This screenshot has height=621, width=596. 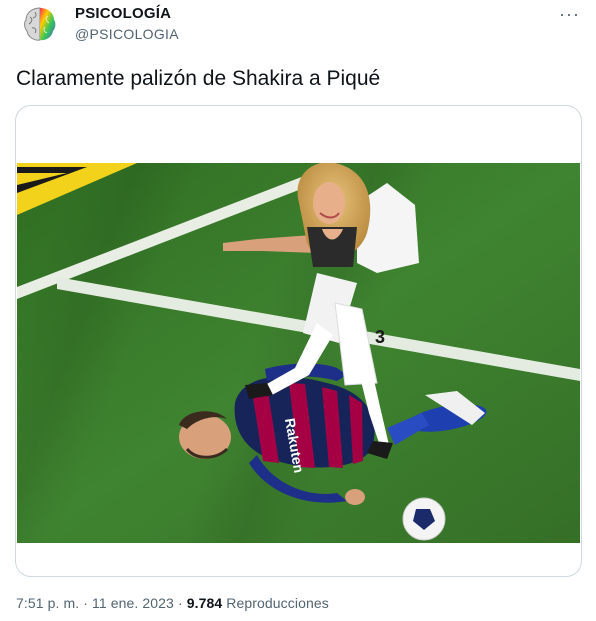 What do you see at coordinates (47, 603) in the screenshot?
I see `tweet-time: 7:51 p. m.` at bounding box center [47, 603].